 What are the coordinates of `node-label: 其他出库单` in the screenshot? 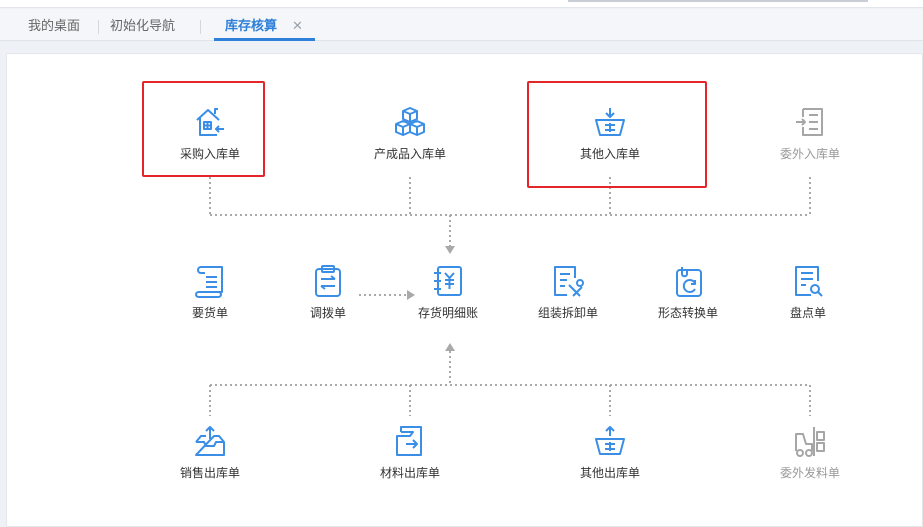 It's located at (609, 473).